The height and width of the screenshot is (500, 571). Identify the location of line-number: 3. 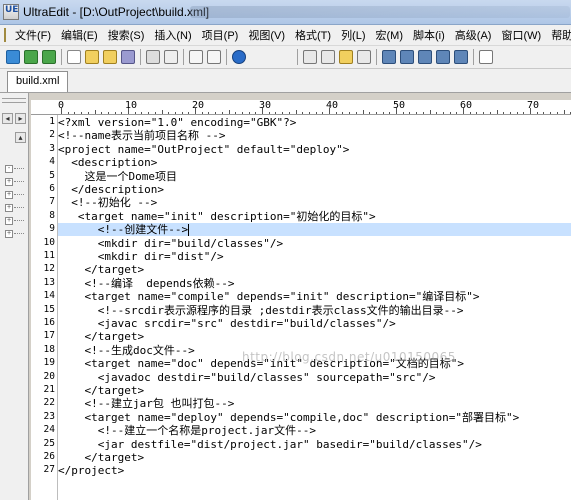
(52, 148).